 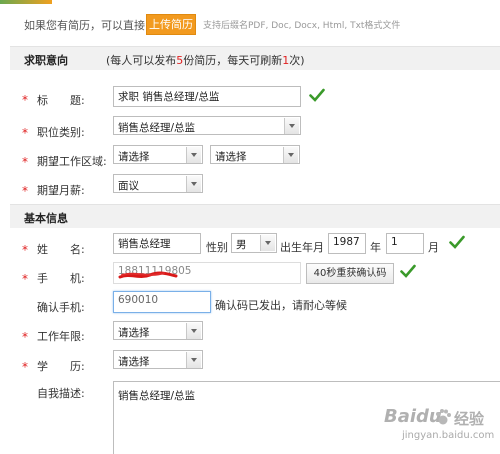 I want to click on confirm-label: 确认手机:, so click(x=61, y=307).